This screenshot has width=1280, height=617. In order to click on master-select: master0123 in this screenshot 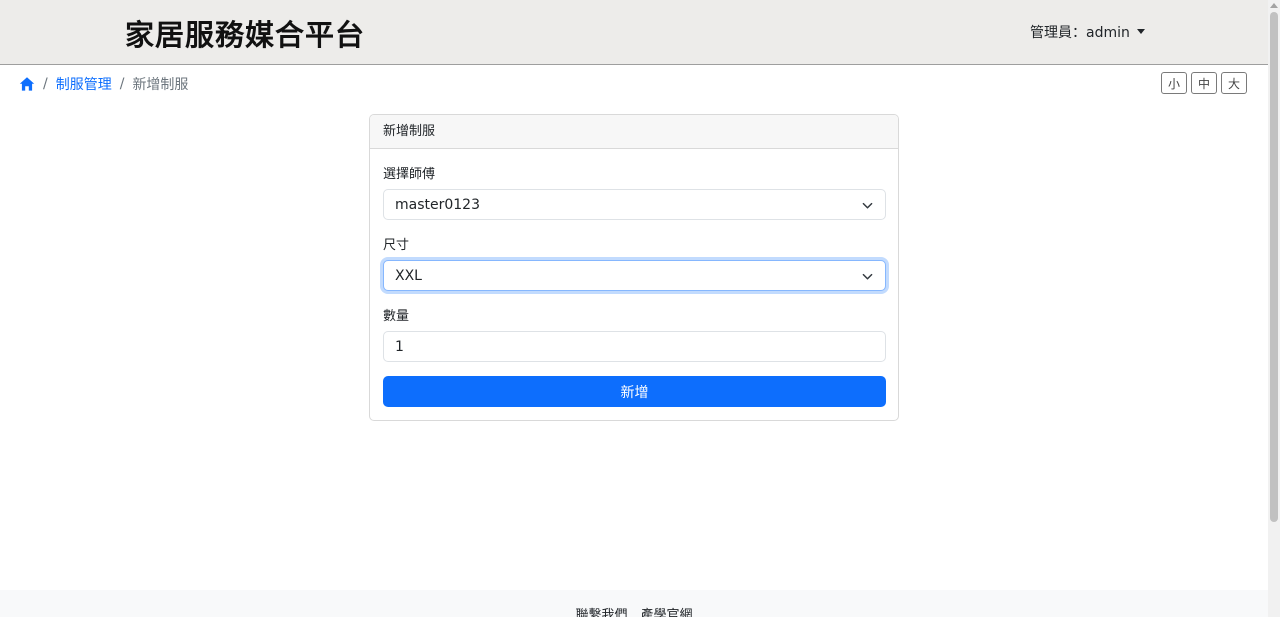, I will do `click(634, 204)`.